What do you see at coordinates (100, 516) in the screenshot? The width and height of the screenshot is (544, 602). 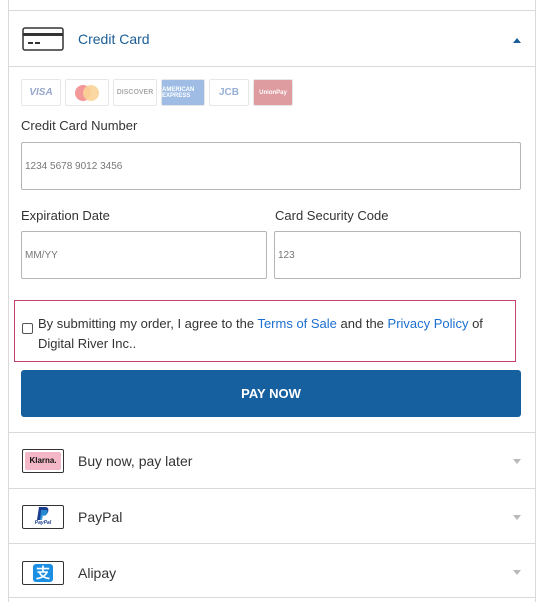 I see `paypal-label: PayPal` at bounding box center [100, 516].